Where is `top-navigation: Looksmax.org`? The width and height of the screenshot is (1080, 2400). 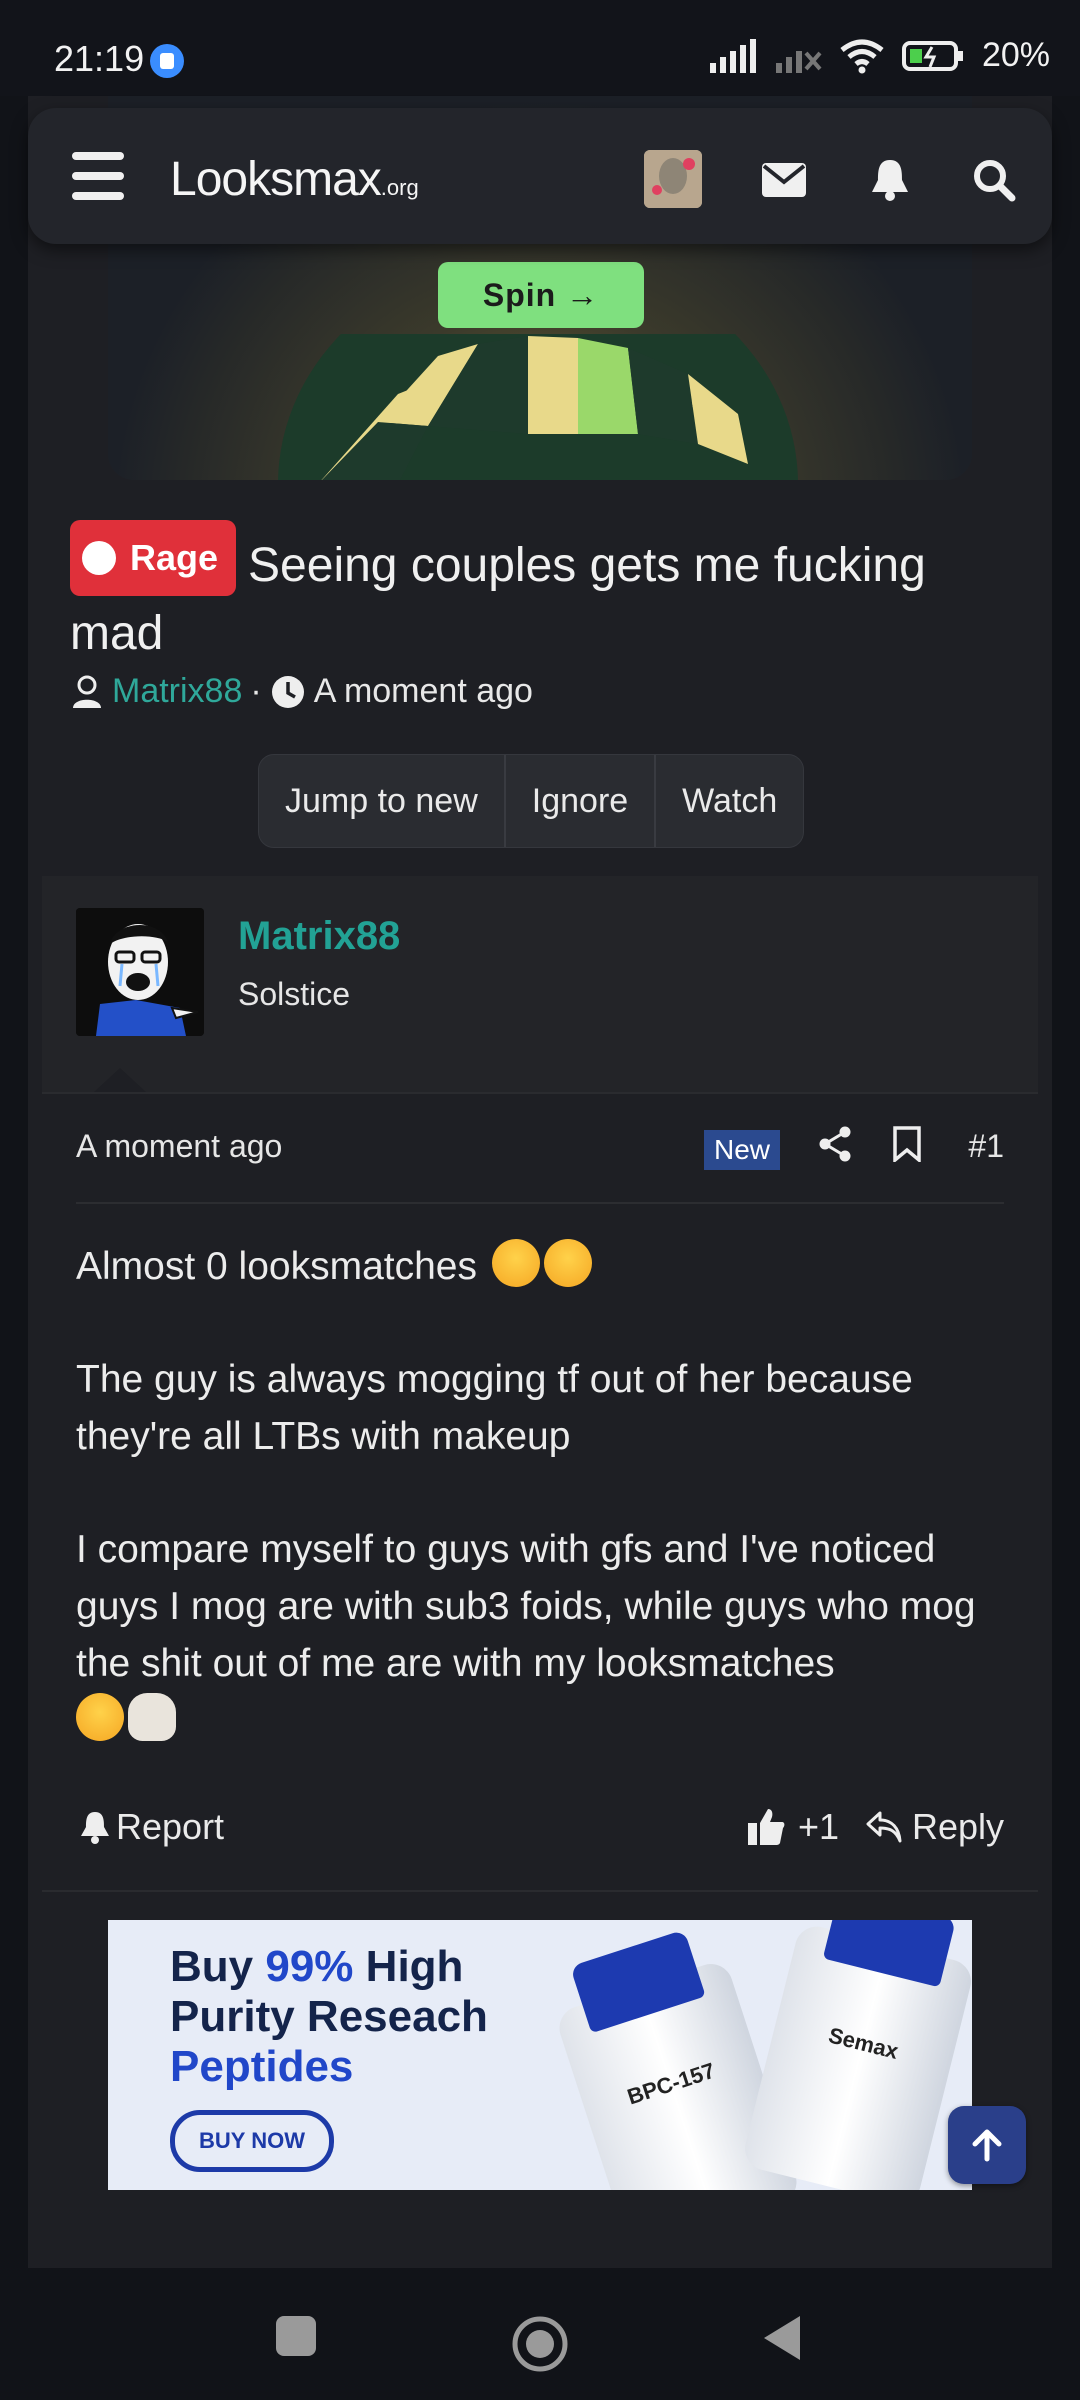
top-navigation: Looksmax.org is located at coordinates (540, 176).